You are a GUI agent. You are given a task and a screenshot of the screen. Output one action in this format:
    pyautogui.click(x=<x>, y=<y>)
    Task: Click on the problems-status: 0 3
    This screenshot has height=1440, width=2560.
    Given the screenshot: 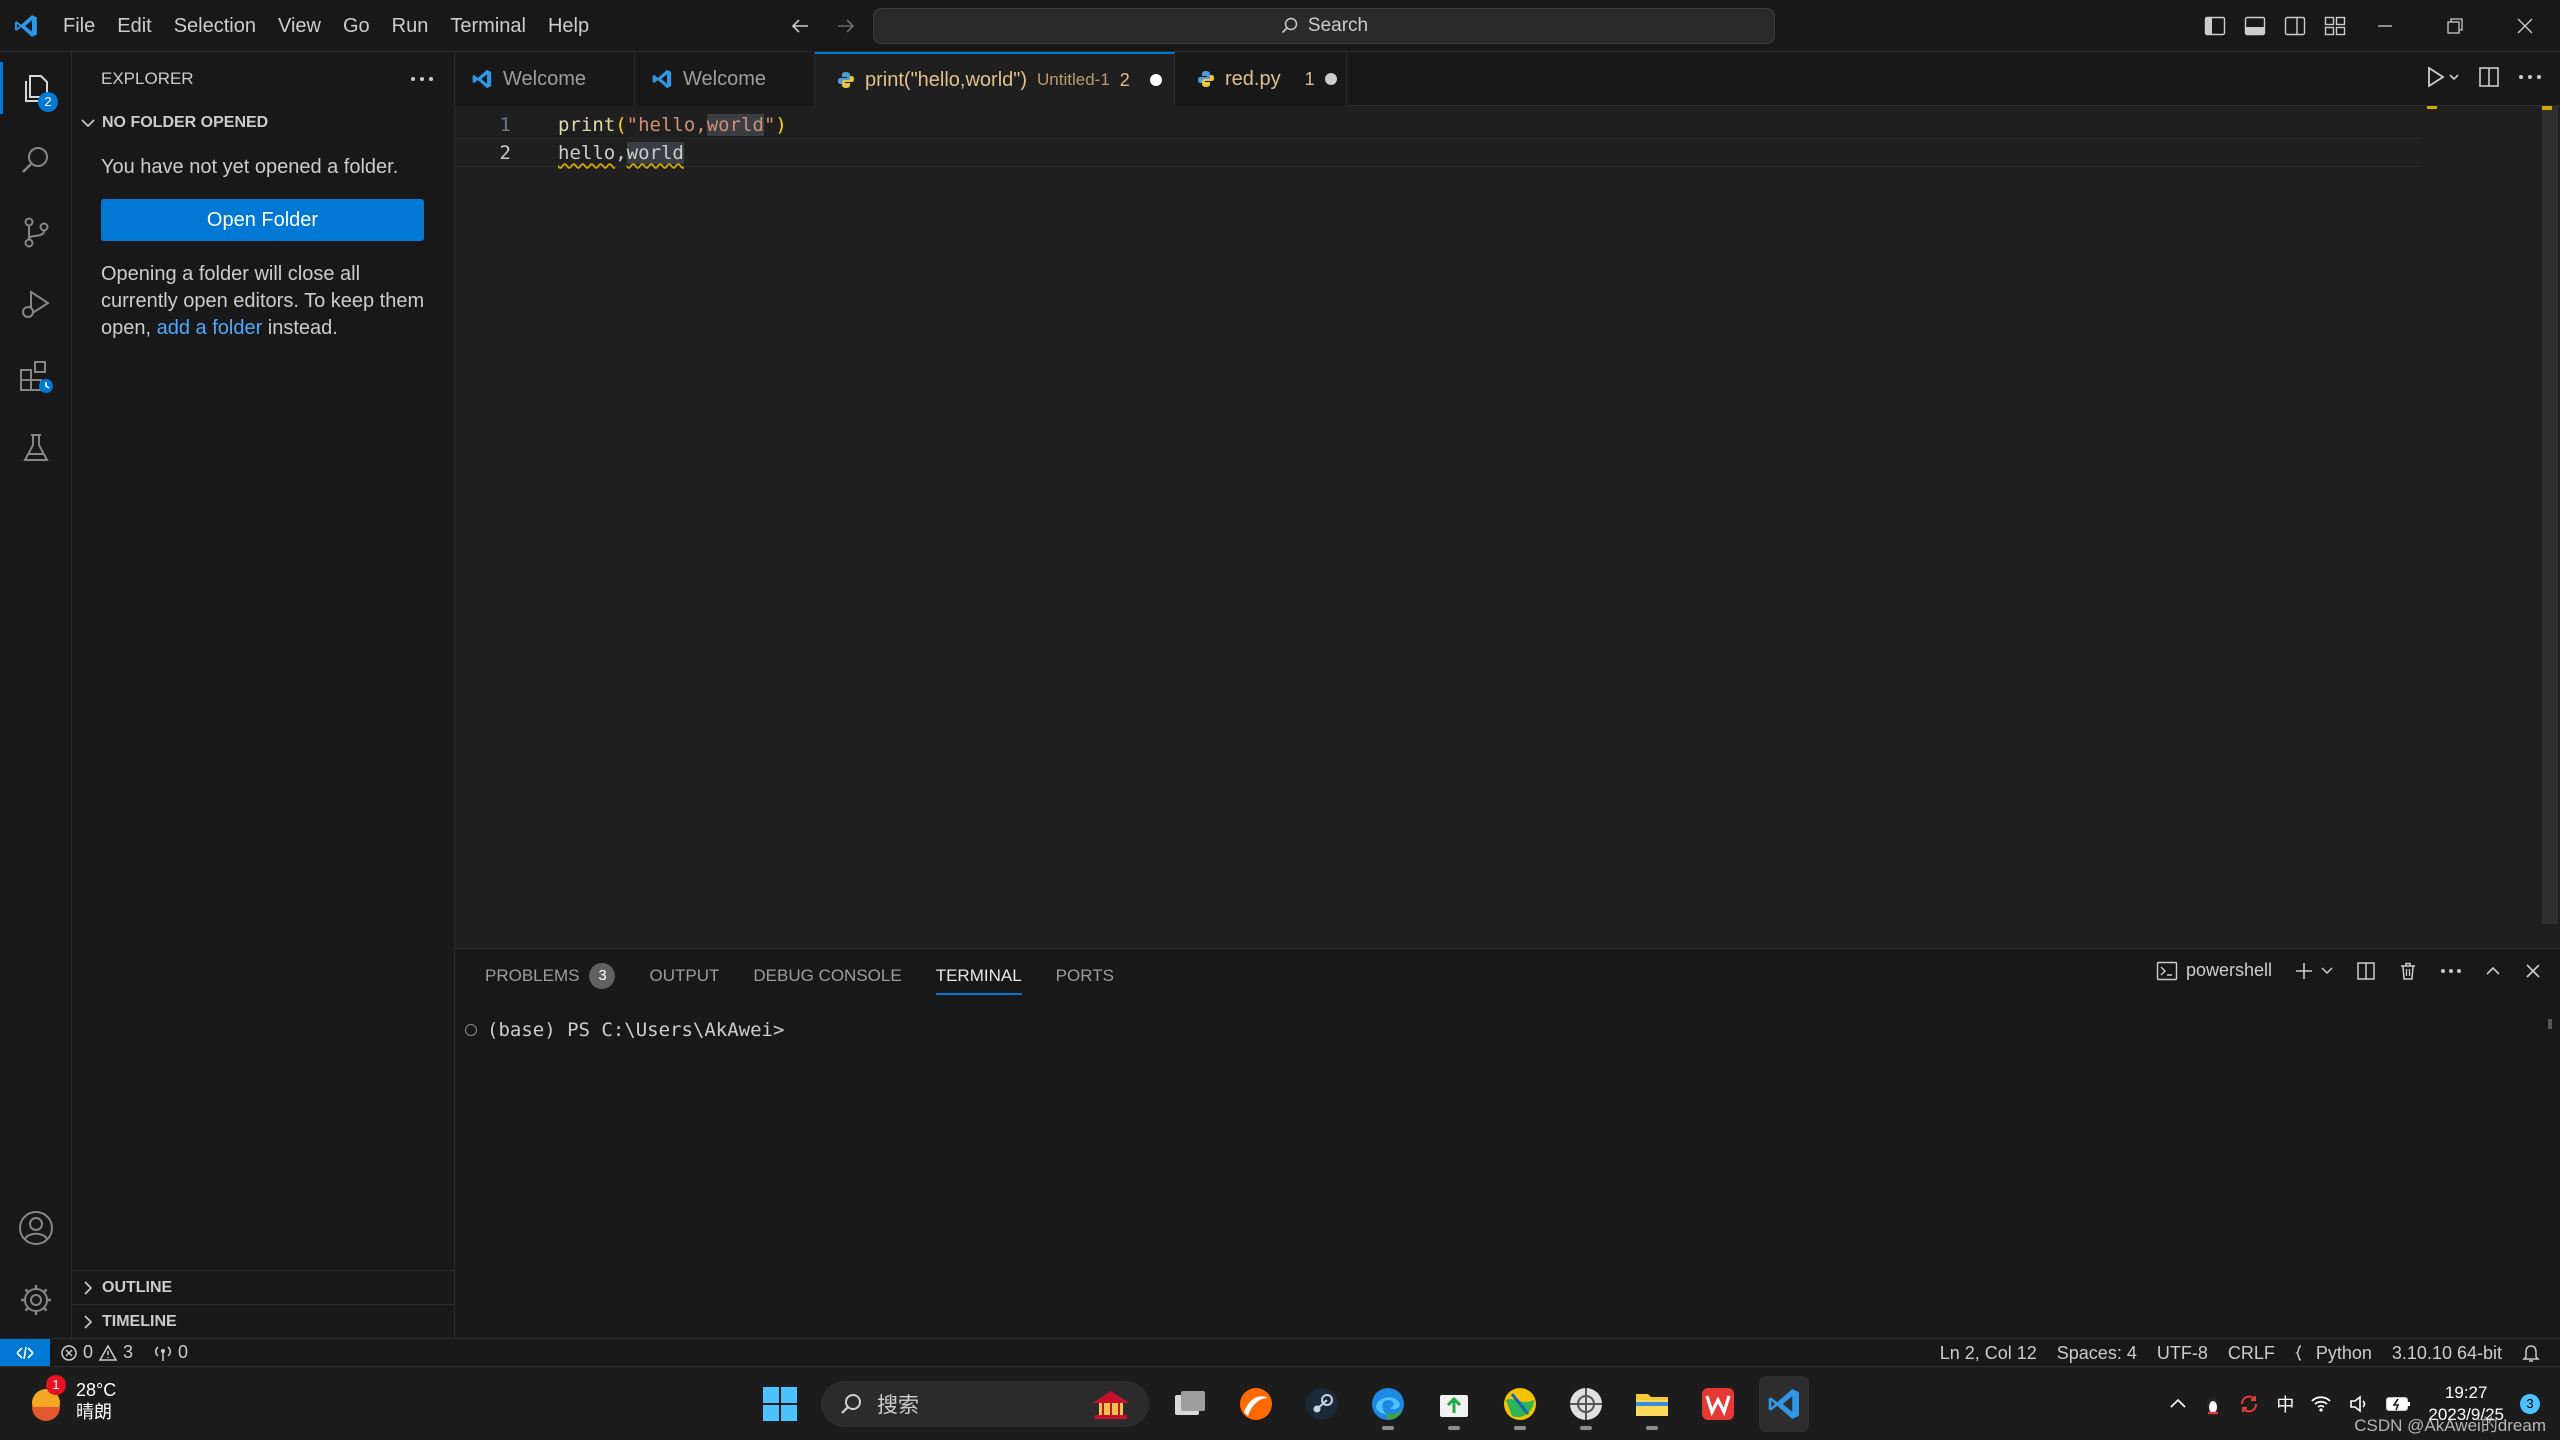 What is the action you would take?
    pyautogui.click(x=96, y=1353)
    